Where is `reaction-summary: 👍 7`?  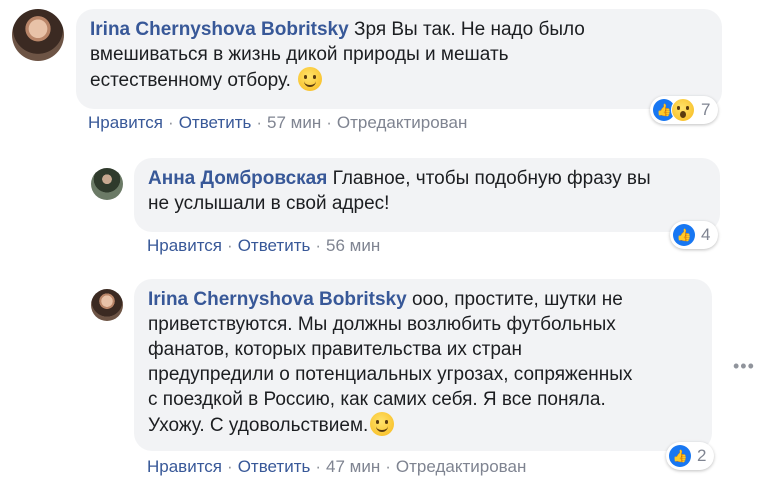 reaction-summary: 👍 7 is located at coordinates (684, 110).